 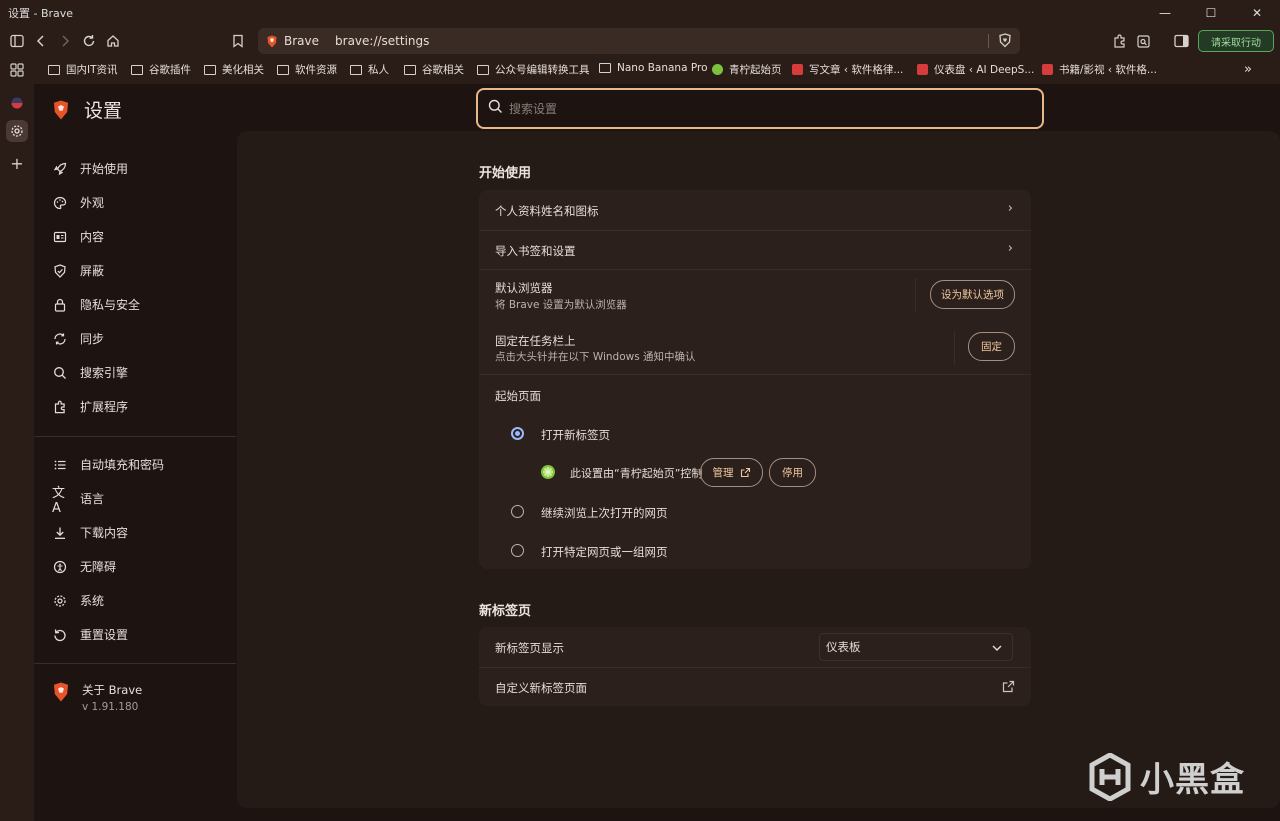 I want to click on watermark: 小黑盒, so click(x=1166, y=776).